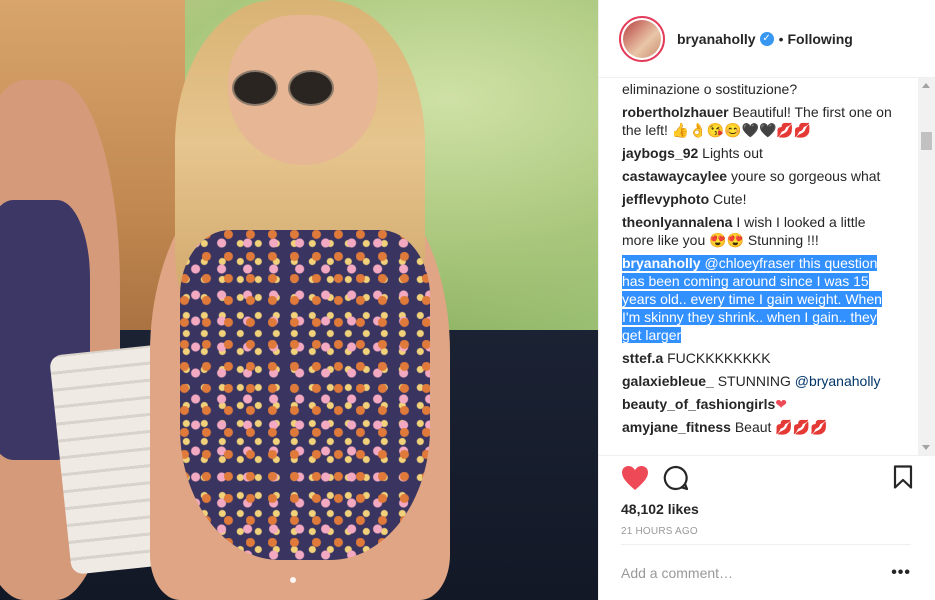 Image resolution: width=935 pixels, height=600 pixels. What do you see at coordinates (642, 358) in the screenshot?
I see `comment-username: sttef.a` at bounding box center [642, 358].